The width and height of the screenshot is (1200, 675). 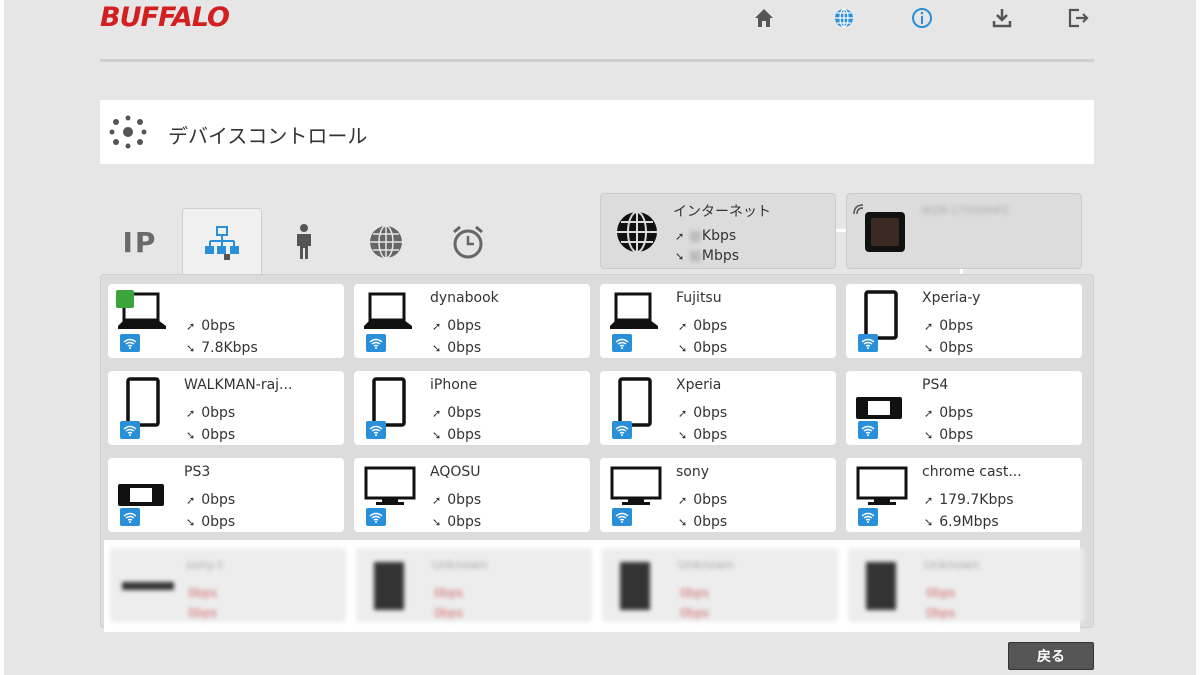 I want to click on device-card: sony ➚ 0bps ➘ 0bps, so click(x=718, y=495).